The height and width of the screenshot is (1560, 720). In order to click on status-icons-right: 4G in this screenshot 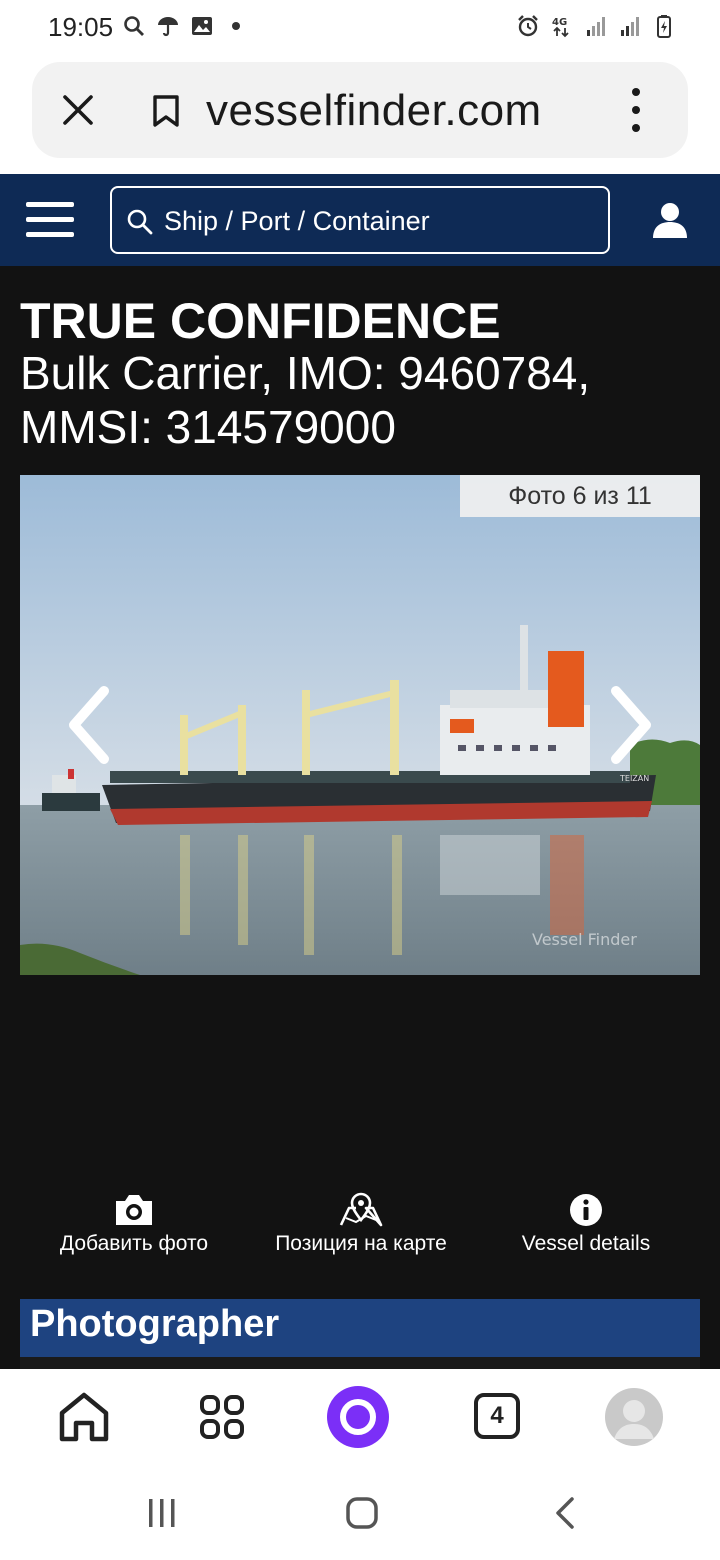, I will do `click(596, 26)`.